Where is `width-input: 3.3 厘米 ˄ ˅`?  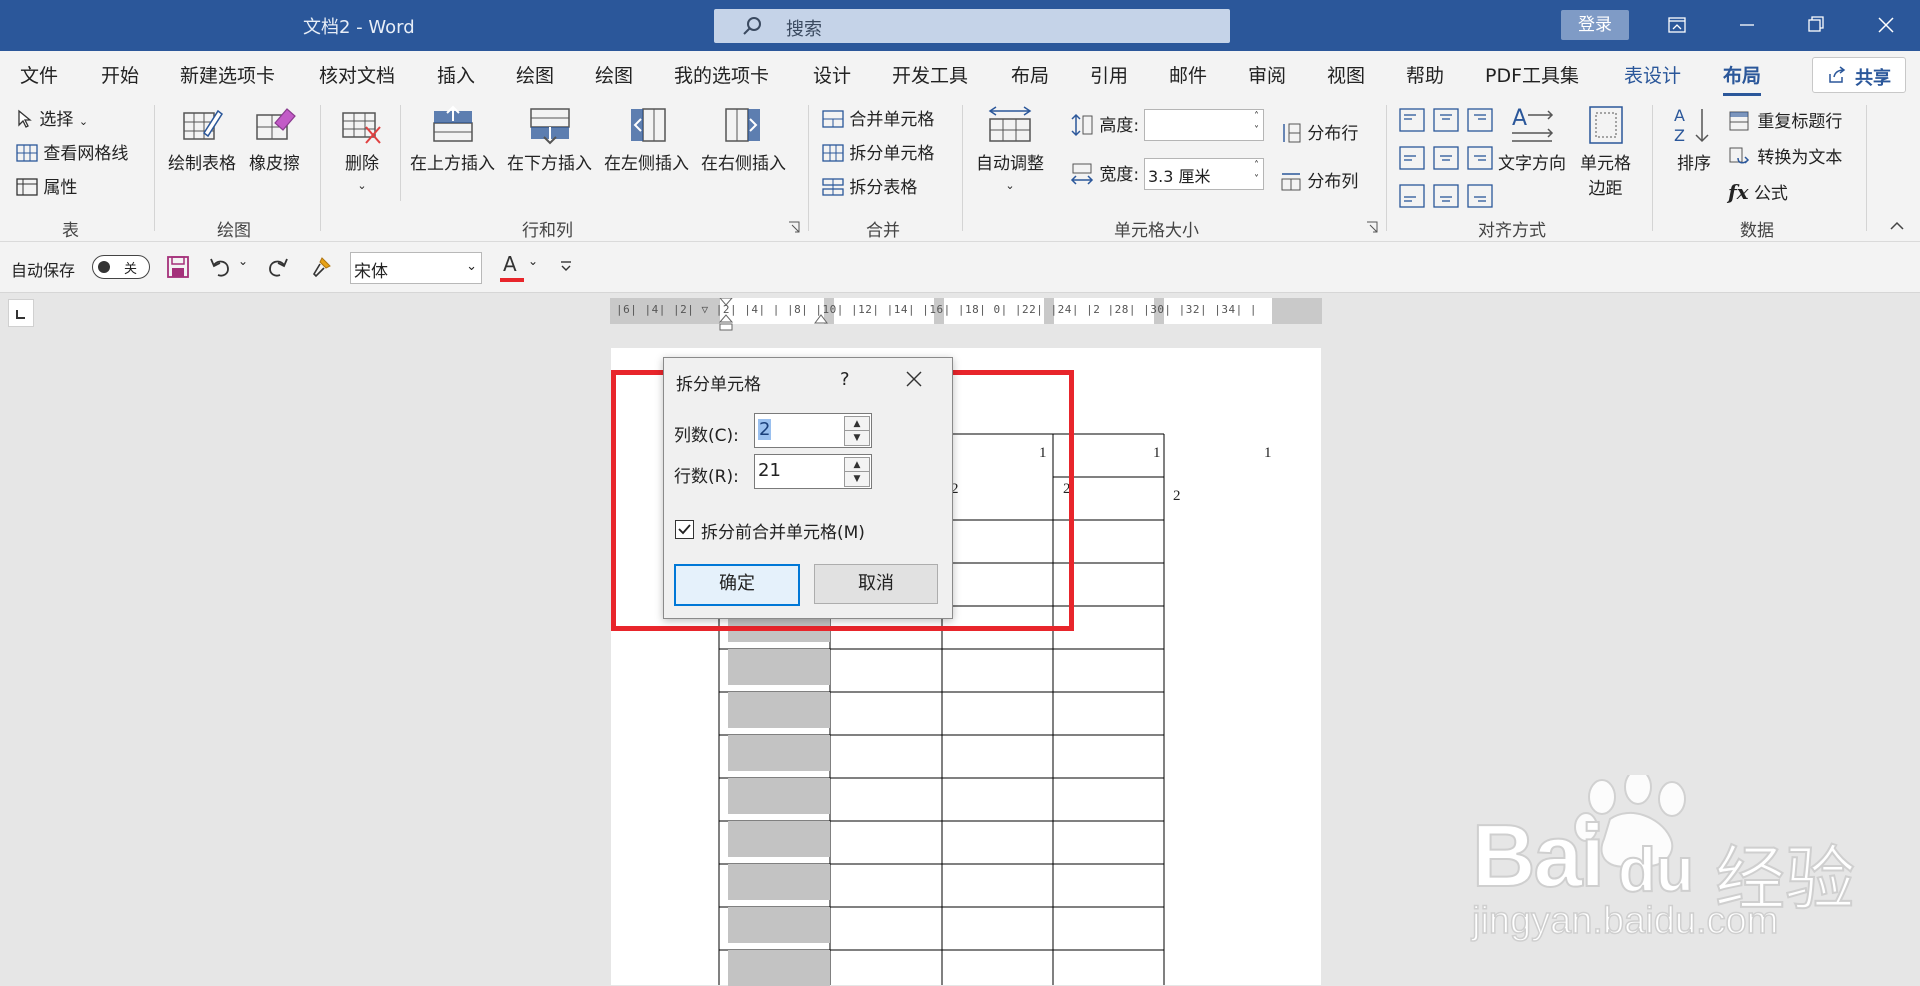 width-input: 3.3 厘米 ˄ ˅ is located at coordinates (1204, 174).